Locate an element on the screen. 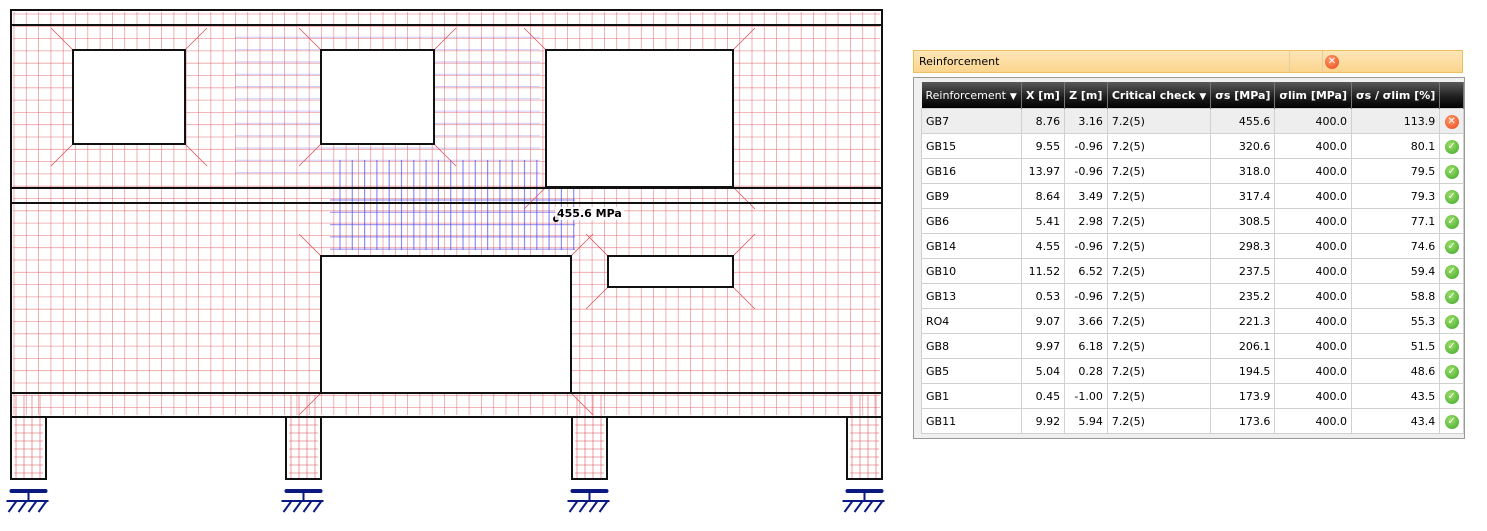 Image resolution: width=1487 pixels, height=531 pixels. cell-s: 320.6 is located at coordinates (1243, 146).